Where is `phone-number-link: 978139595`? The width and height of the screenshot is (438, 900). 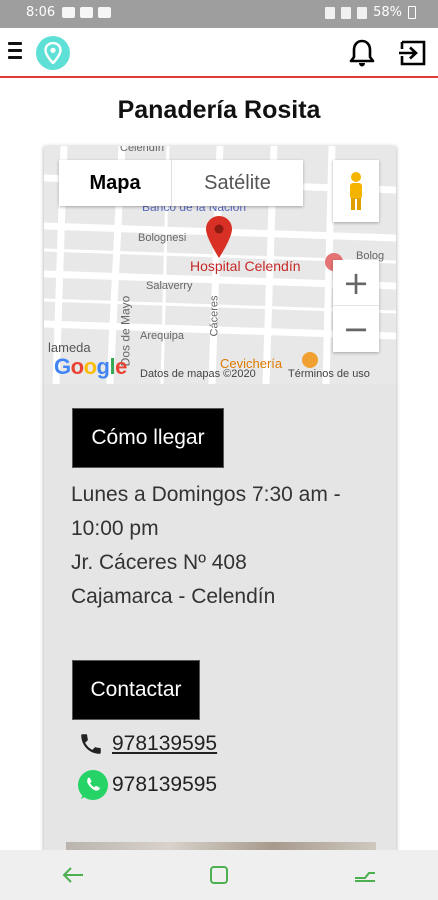 phone-number-link: 978139595 is located at coordinates (164, 744).